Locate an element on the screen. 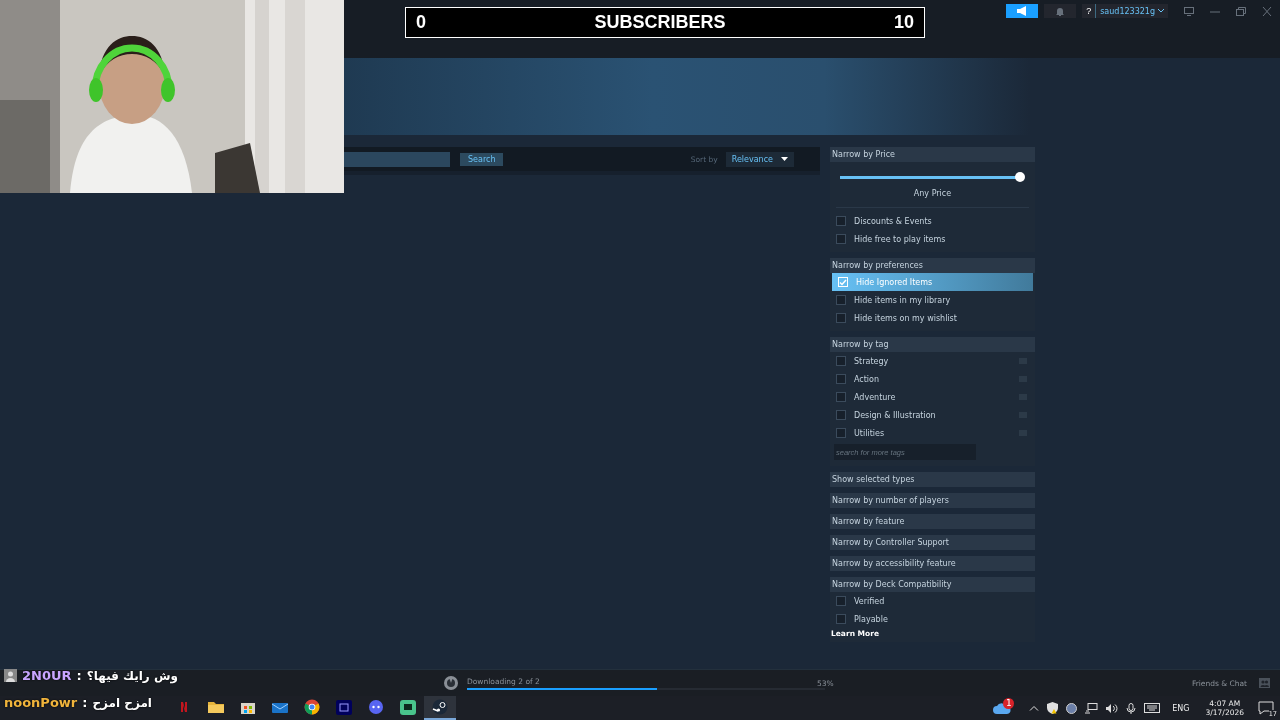 Image resolution: width=1280 pixels, height=720 pixels. filter-section-header: Show selected types is located at coordinates (932, 479).